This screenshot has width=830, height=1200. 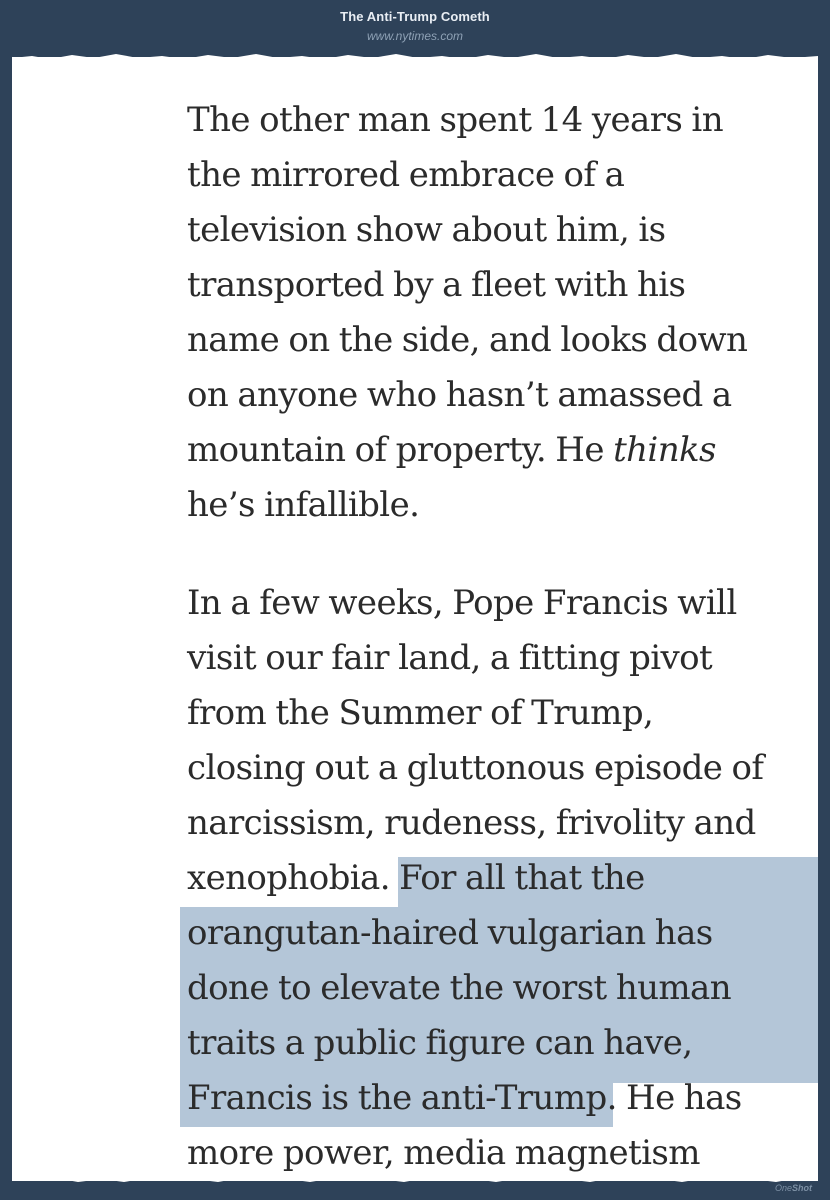 What do you see at coordinates (416, 878) in the screenshot?
I see `text-line: xenophobia. For all that the` at bounding box center [416, 878].